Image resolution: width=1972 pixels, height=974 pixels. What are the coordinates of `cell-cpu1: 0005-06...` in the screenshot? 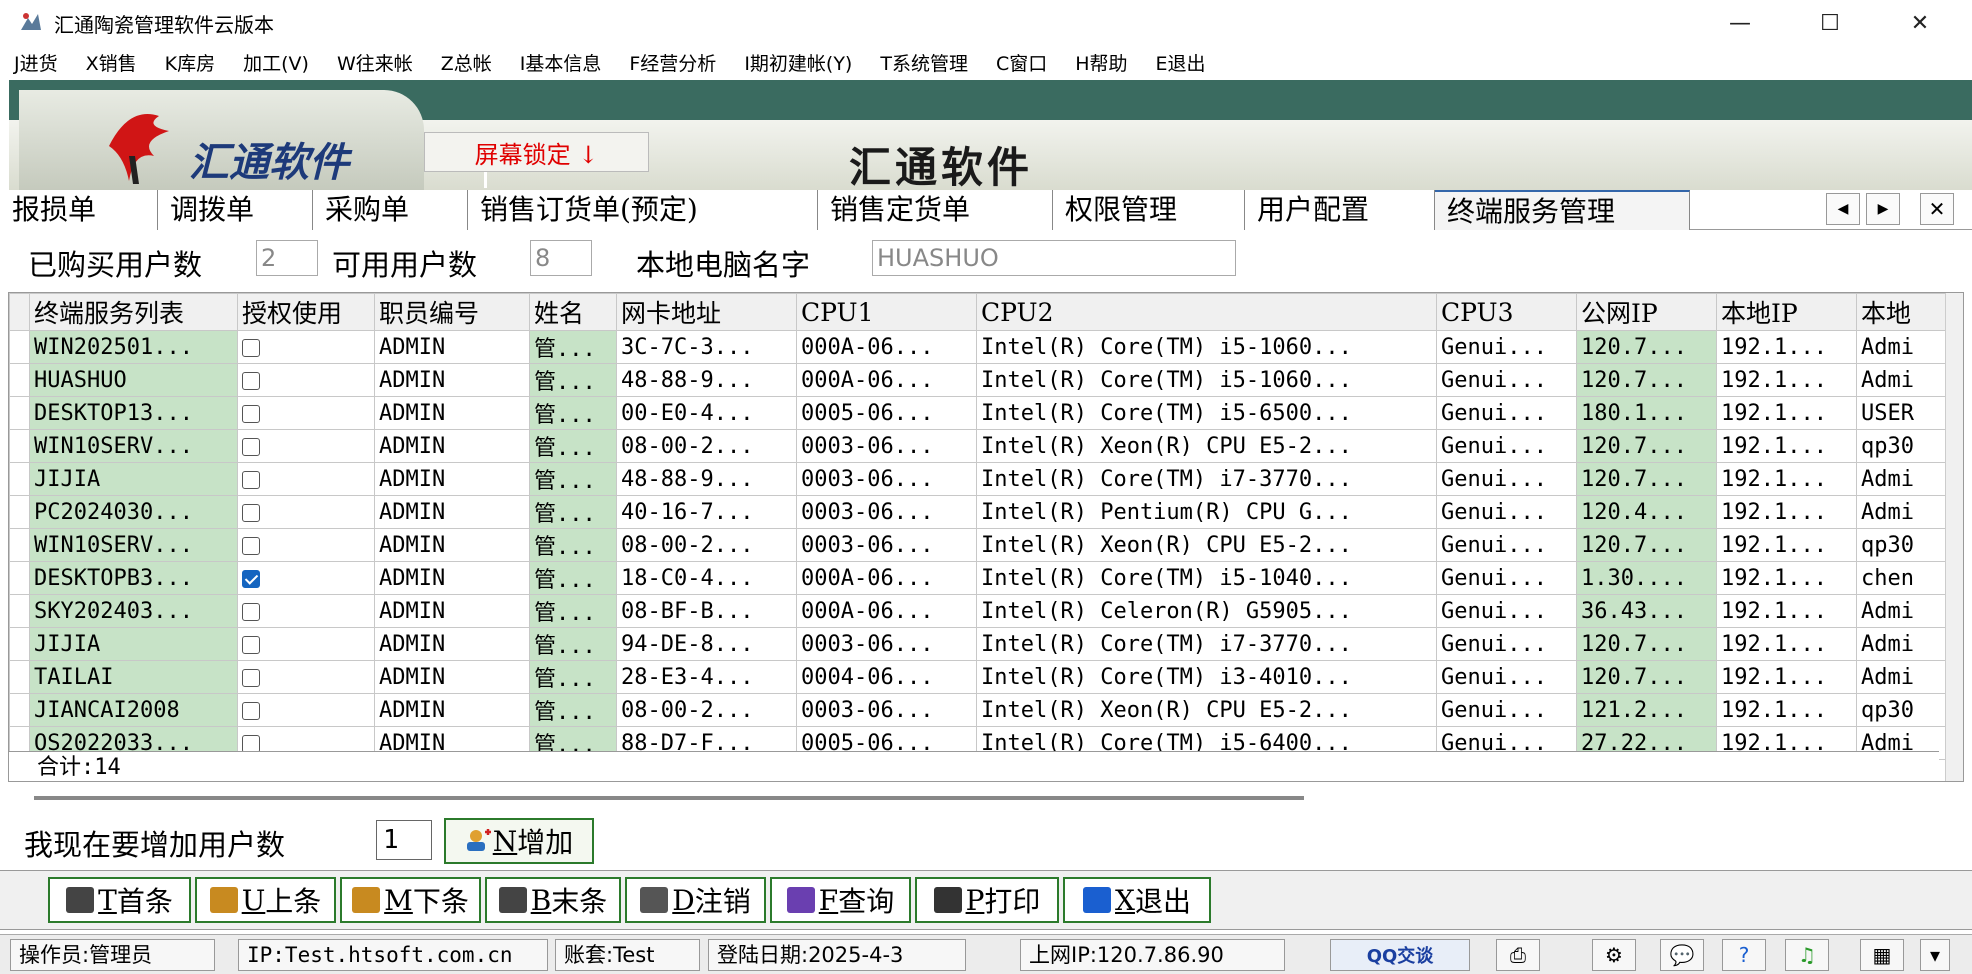 It's located at (886, 413).